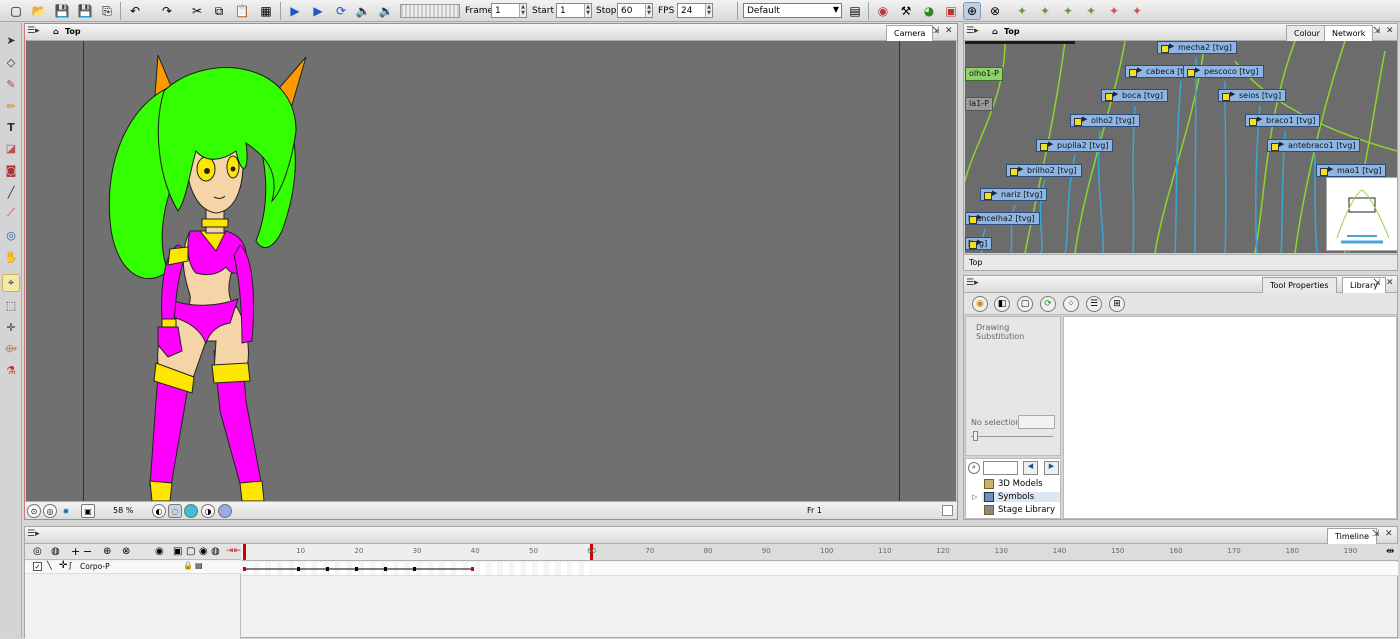 This screenshot has width=1400, height=639. Describe the element at coordinates (11, 370) in the screenshot. I see `zoom-tool-icon: ⚗` at that location.